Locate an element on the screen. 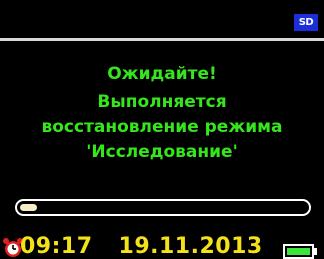 The width and height of the screenshot is (324, 259). battery-fill is located at coordinates (298, 251).